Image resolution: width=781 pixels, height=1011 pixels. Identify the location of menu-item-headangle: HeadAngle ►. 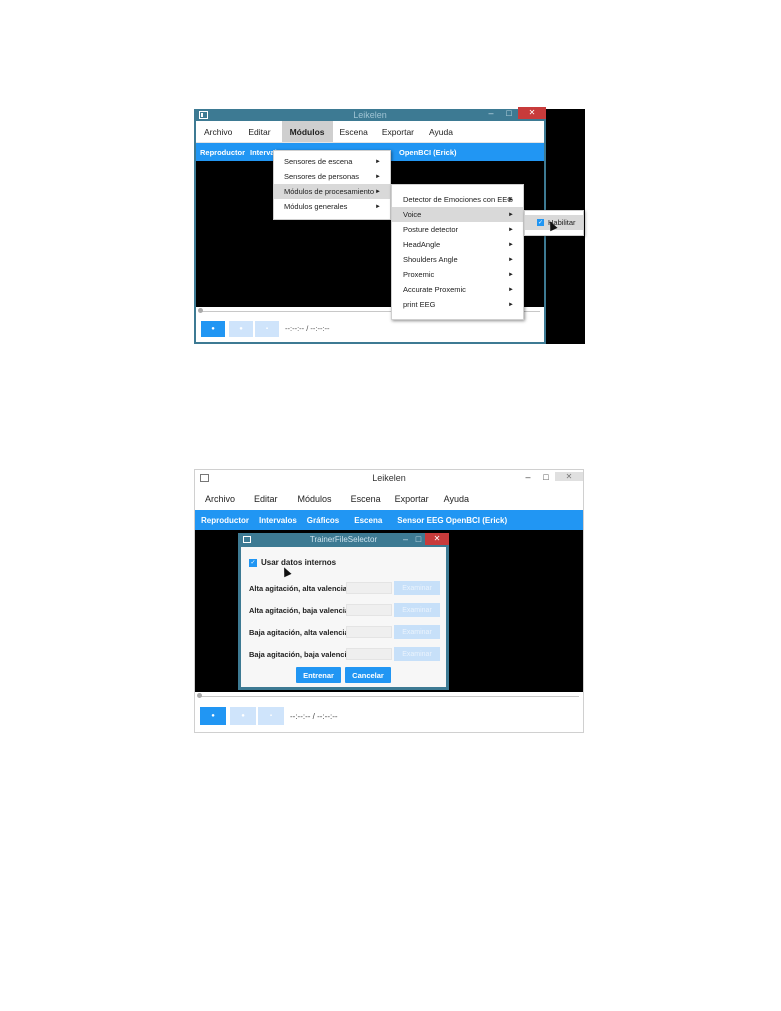
(457, 244).